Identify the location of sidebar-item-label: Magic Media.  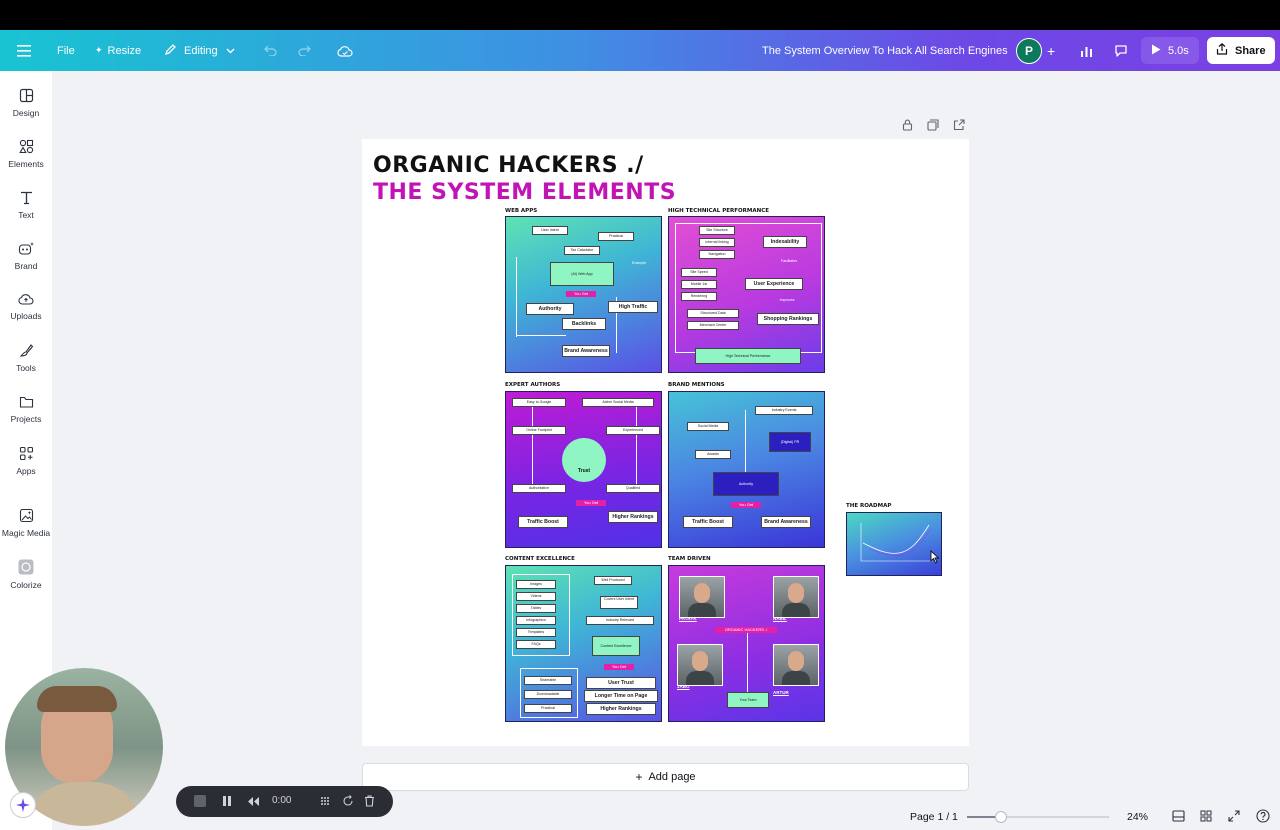
(26, 533).